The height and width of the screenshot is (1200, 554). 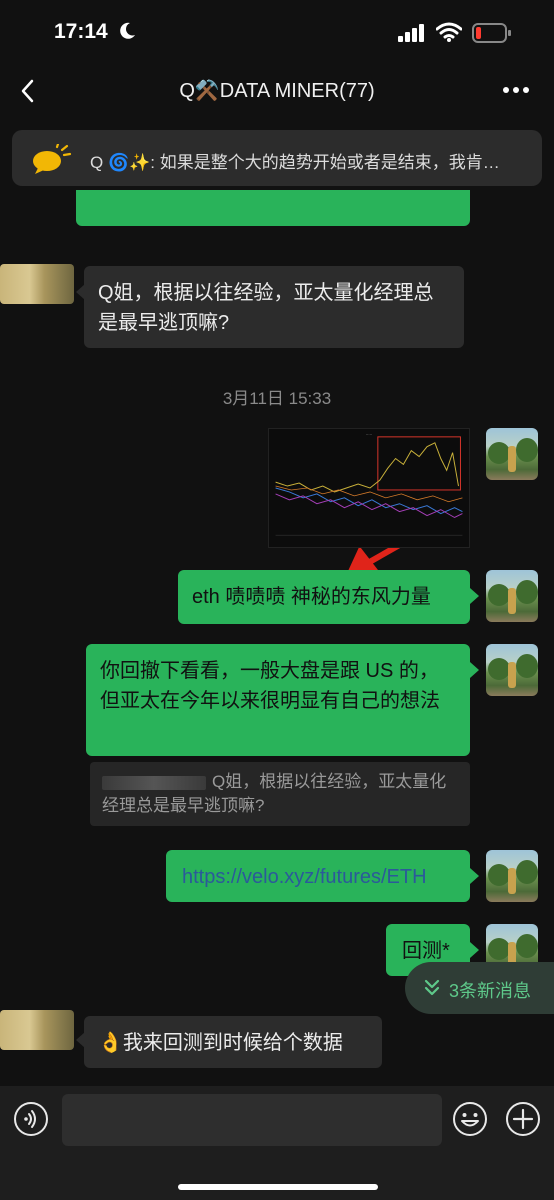 I want to click on message-input, so click(x=252, y=1120).